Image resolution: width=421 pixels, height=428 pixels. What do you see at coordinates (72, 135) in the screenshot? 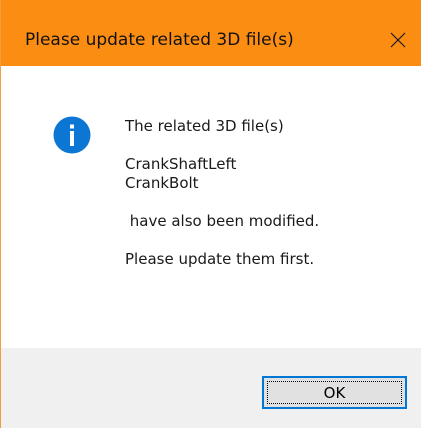
I see `info-icon` at bounding box center [72, 135].